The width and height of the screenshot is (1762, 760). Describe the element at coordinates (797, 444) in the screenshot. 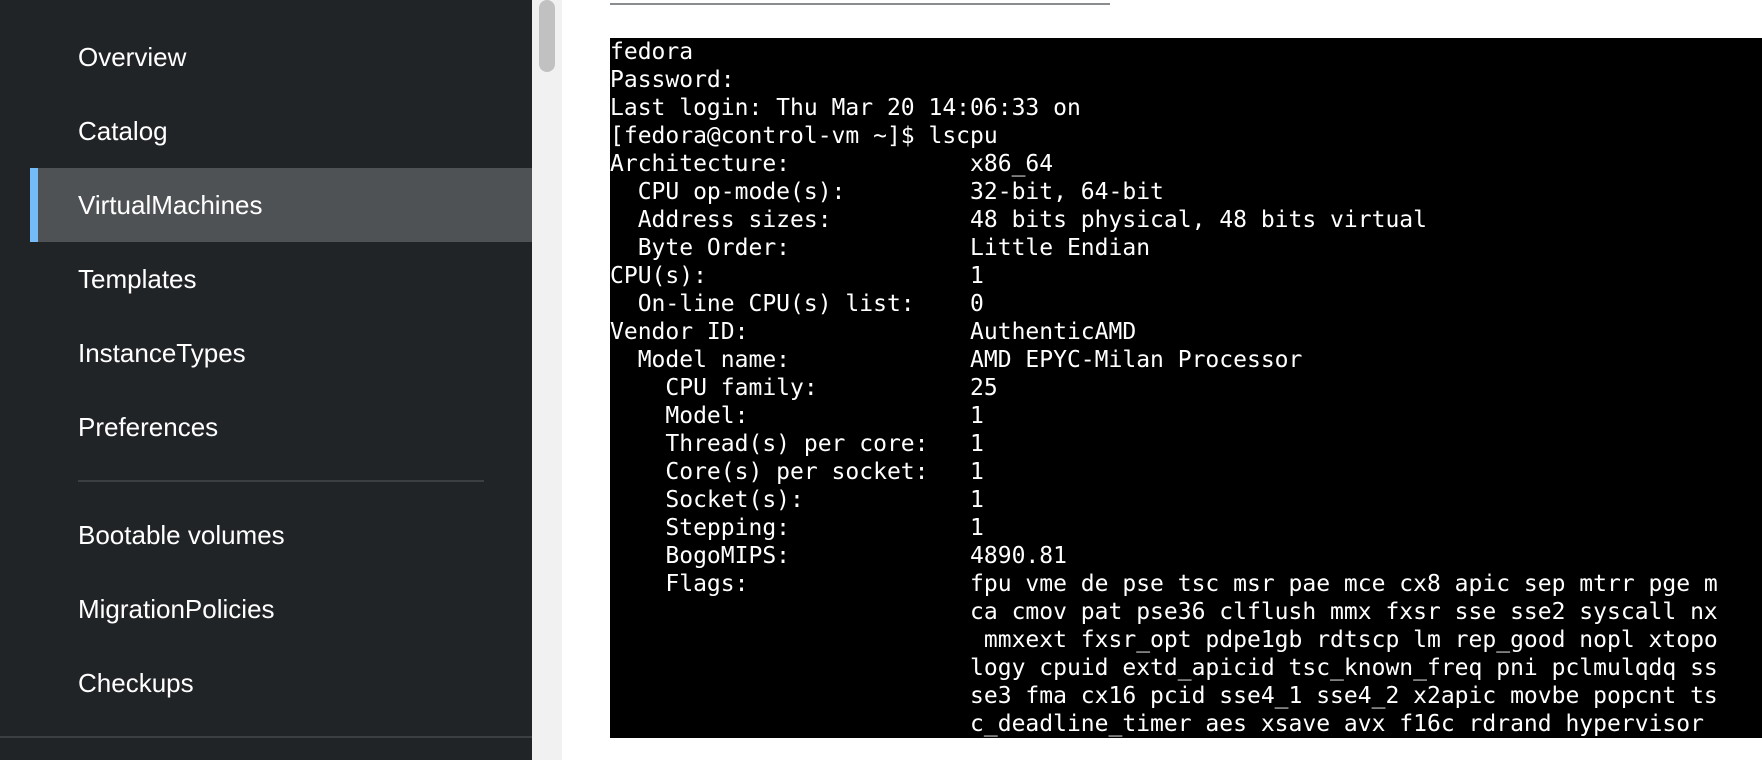

I see `terminal-line: Thread(s) per core: 1` at that location.